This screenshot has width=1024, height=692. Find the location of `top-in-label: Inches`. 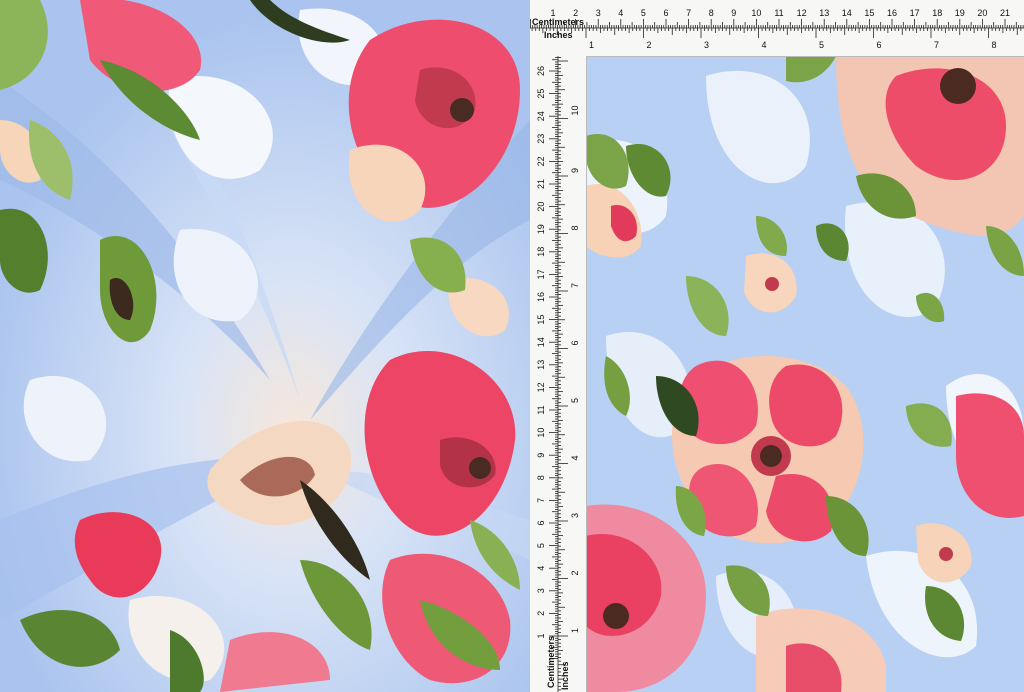

top-in-label: Inches is located at coordinates (558, 35).